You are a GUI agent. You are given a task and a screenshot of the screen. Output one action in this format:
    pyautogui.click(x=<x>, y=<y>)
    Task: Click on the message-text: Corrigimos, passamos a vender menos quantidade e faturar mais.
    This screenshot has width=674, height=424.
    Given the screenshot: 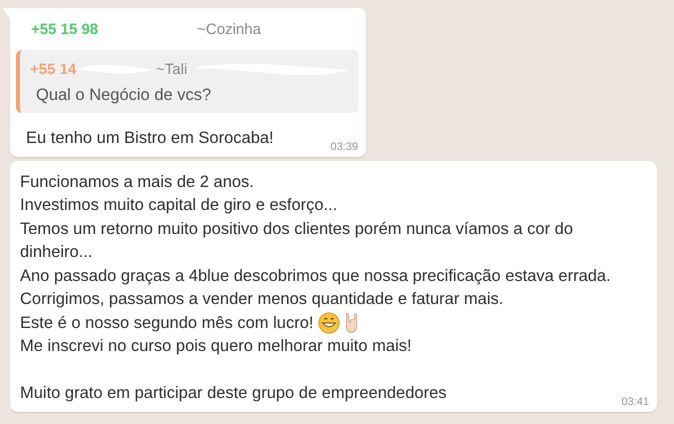 What is the action you would take?
    pyautogui.click(x=262, y=299)
    